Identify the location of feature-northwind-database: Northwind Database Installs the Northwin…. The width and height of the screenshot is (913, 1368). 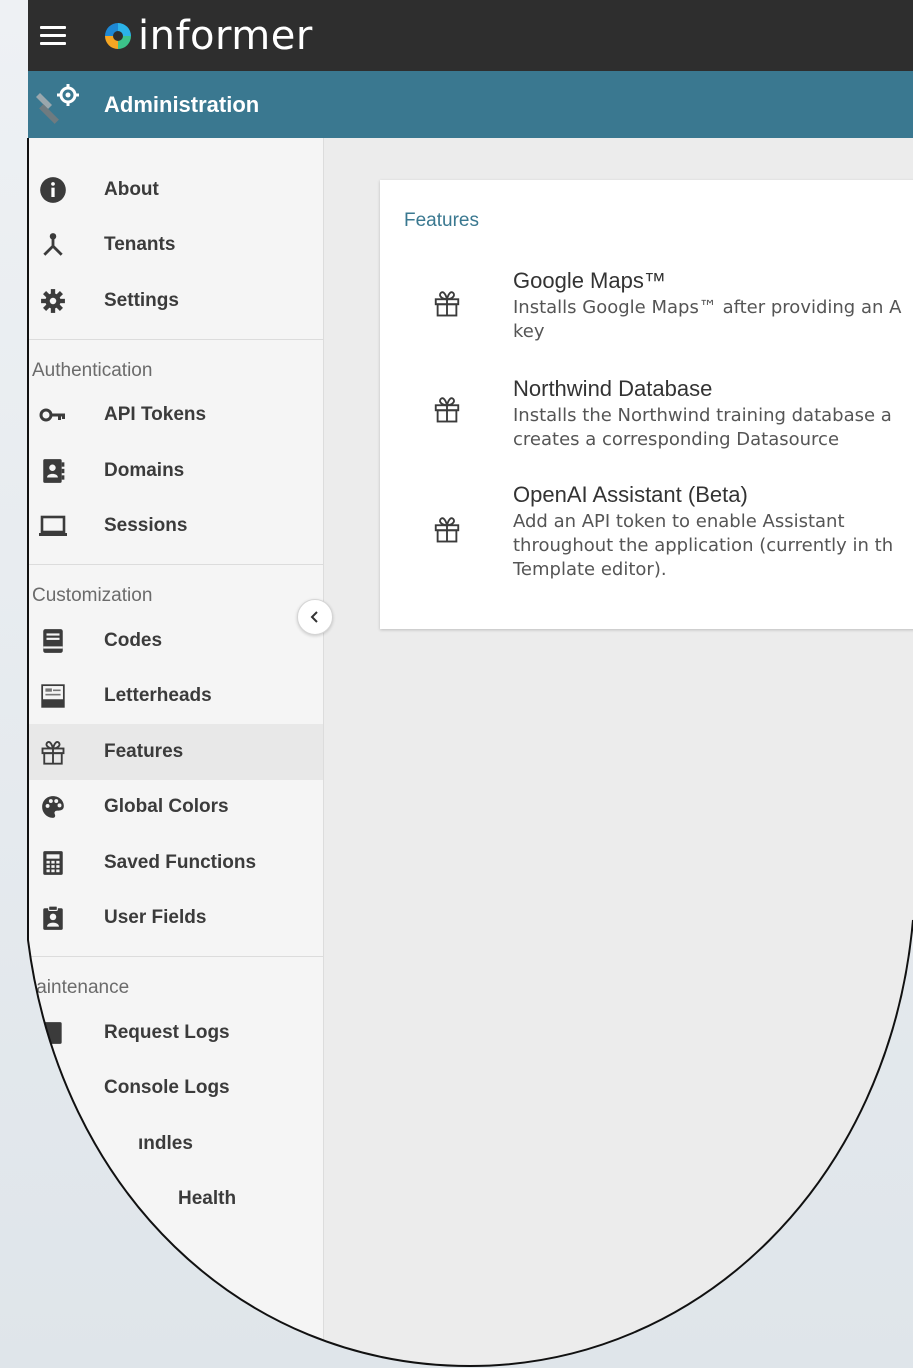
(646, 416).